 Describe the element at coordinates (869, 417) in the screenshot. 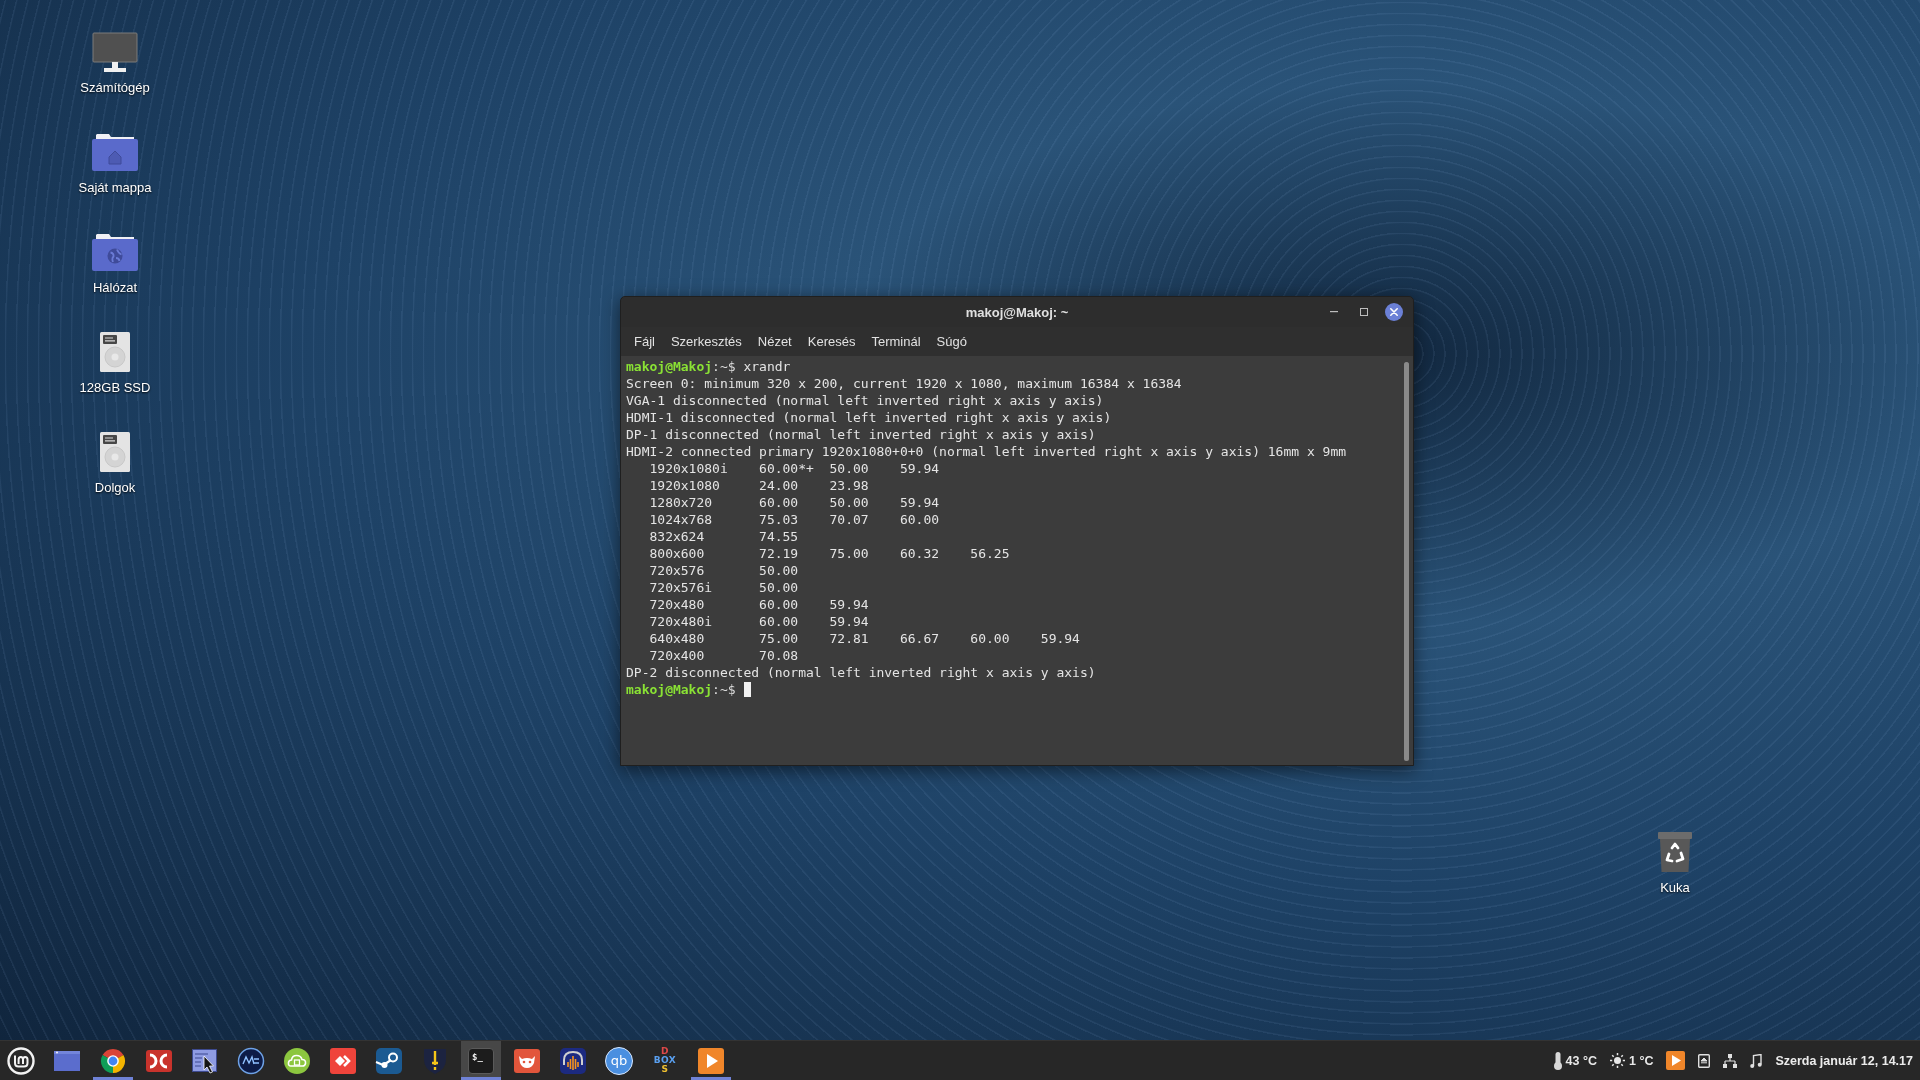

I see `terminal-line: HDMI-1 disconnected (normal left inverted right x axis y axis)` at that location.